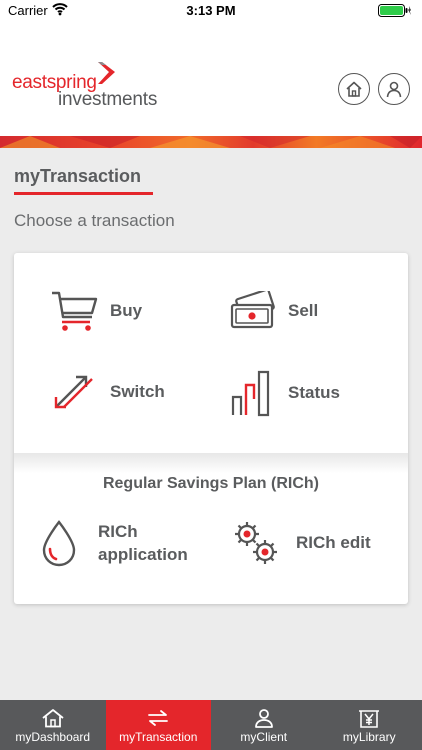  Describe the element at coordinates (59, 543) in the screenshot. I see `droplet-icon` at that location.